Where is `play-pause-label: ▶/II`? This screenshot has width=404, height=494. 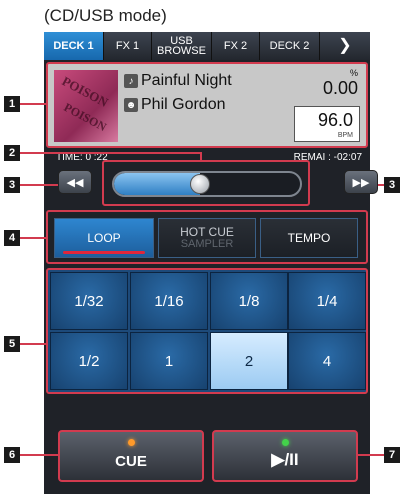 play-pause-label: ▶/II is located at coordinates (285, 459).